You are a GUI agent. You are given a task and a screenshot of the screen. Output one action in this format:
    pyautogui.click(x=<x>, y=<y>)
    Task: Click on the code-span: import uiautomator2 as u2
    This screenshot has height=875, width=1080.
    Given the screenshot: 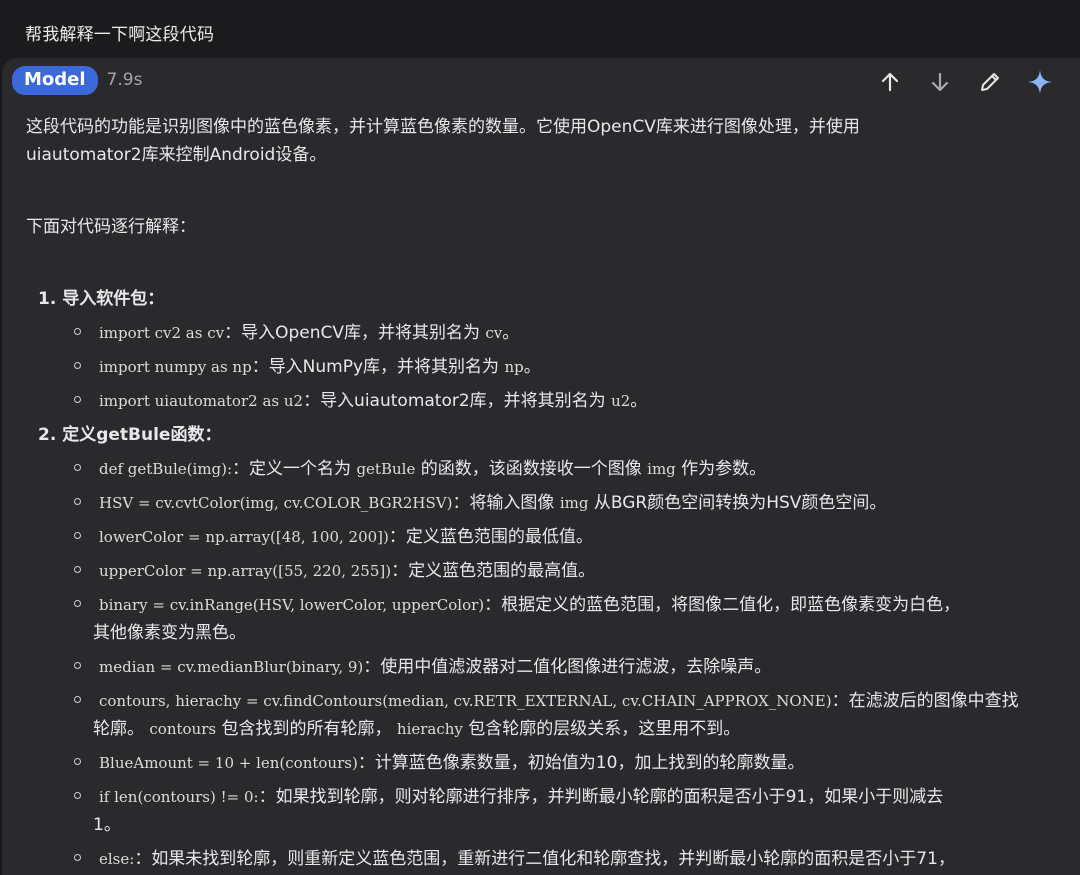 What is the action you would take?
    pyautogui.click(x=201, y=401)
    